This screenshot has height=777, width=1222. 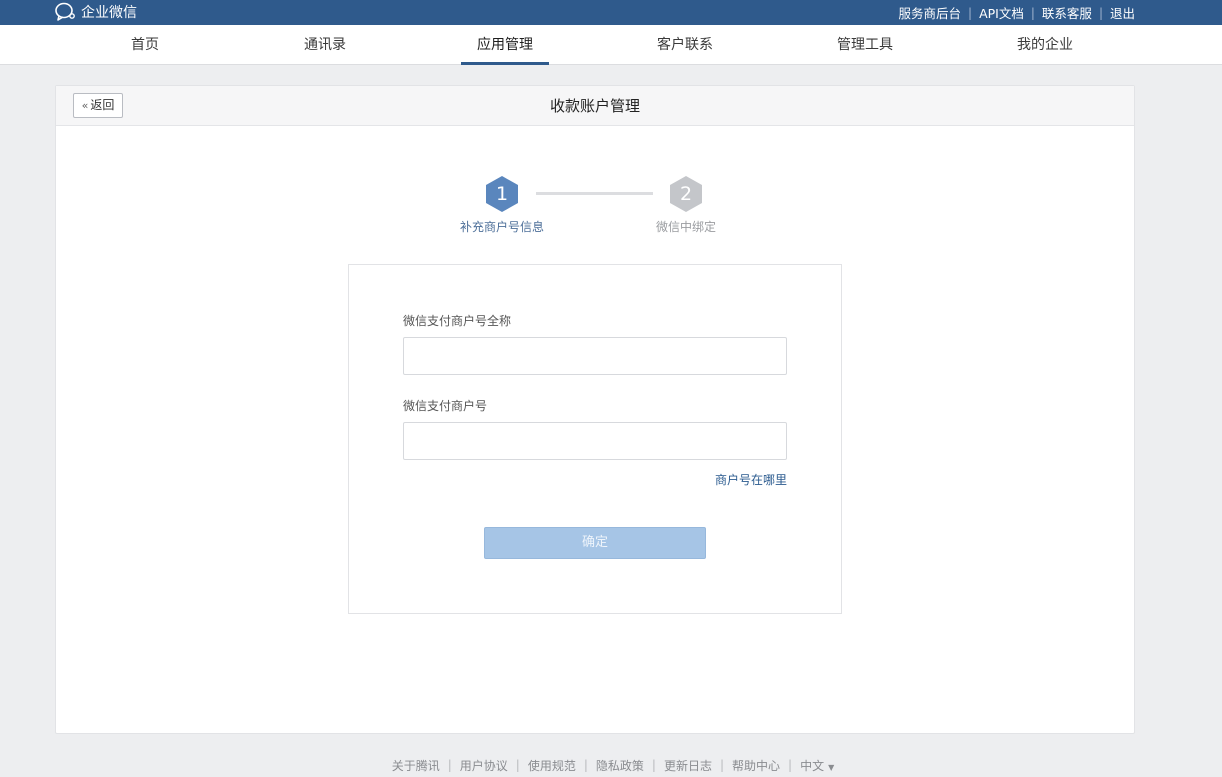 I want to click on merchant-name-input, so click(x=595, y=356).